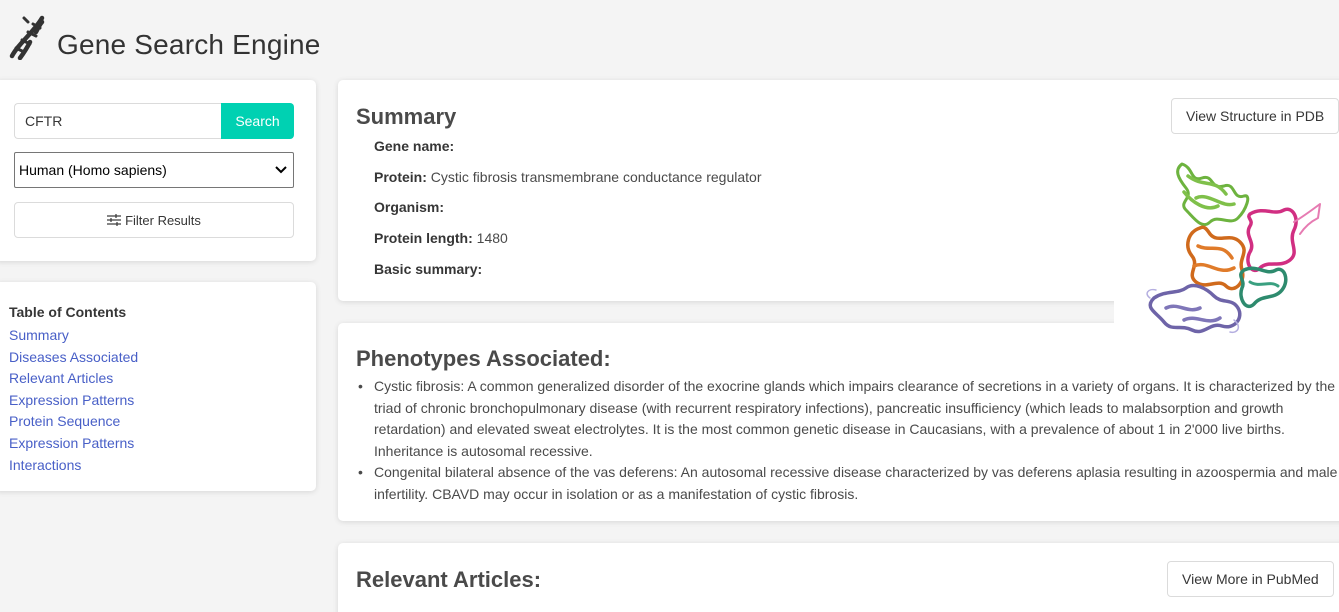 The height and width of the screenshot is (612, 1339). Describe the element at coordinates (406, 116) in the screenshot. I see `summary-title: Summary` at that location.